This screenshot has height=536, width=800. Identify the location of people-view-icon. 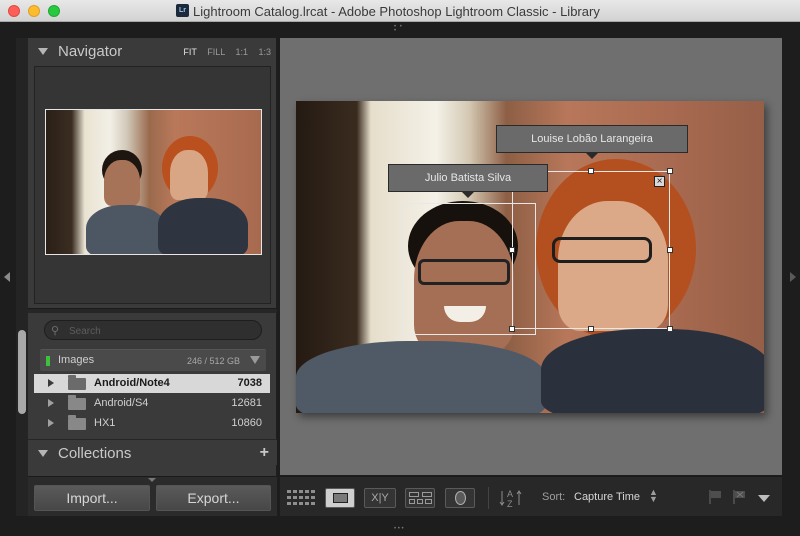
(460, 498).